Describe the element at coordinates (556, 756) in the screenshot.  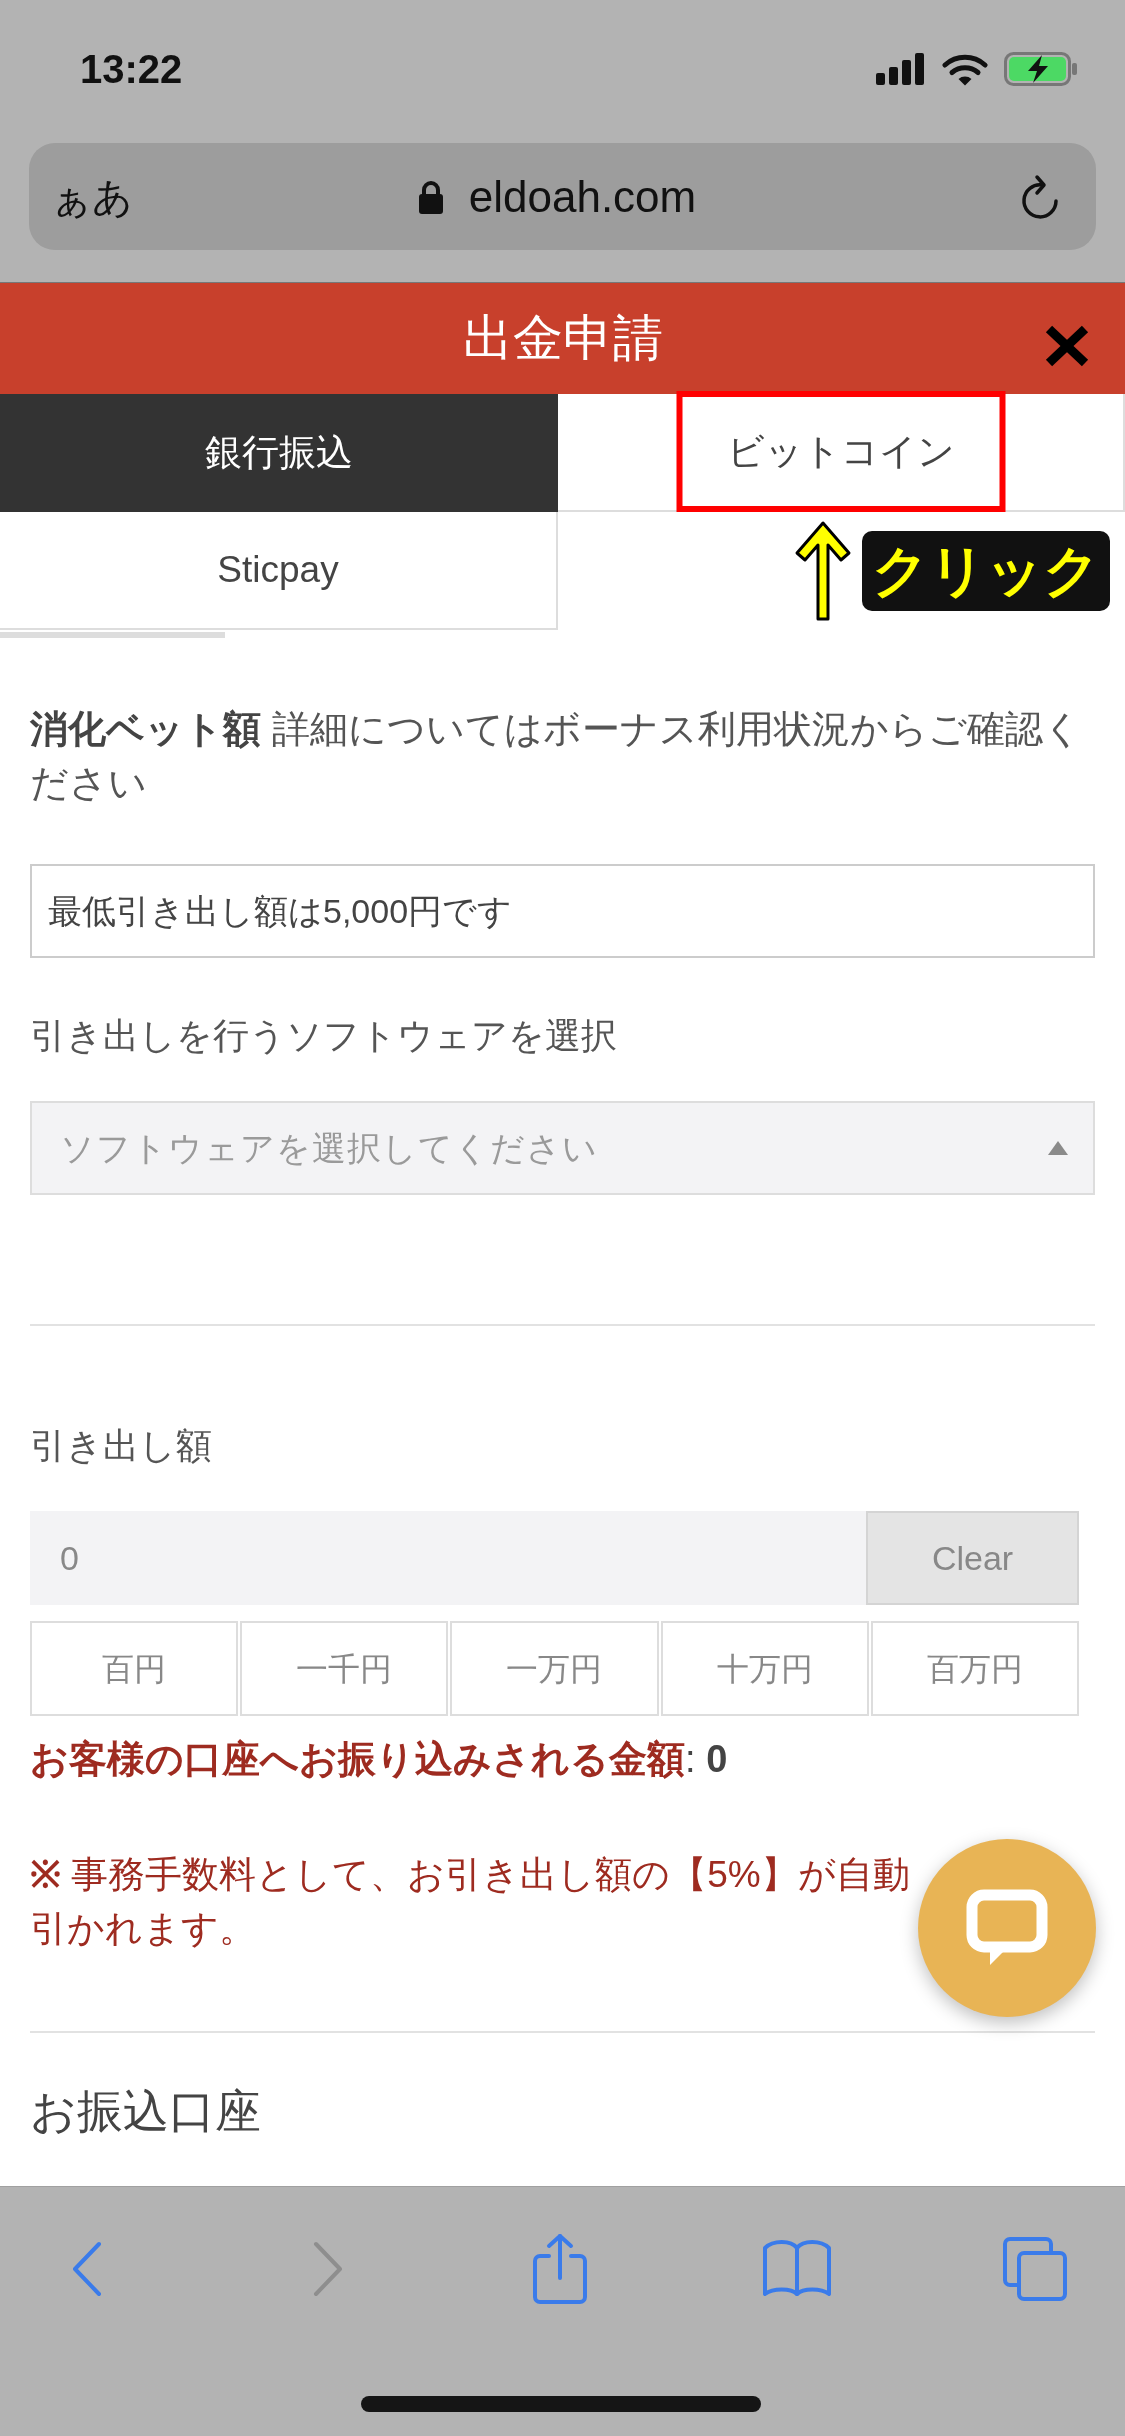
I see `intro-text: 消化ベット額 詳細についてはボーナス利用状況からご確認ください` at that location.